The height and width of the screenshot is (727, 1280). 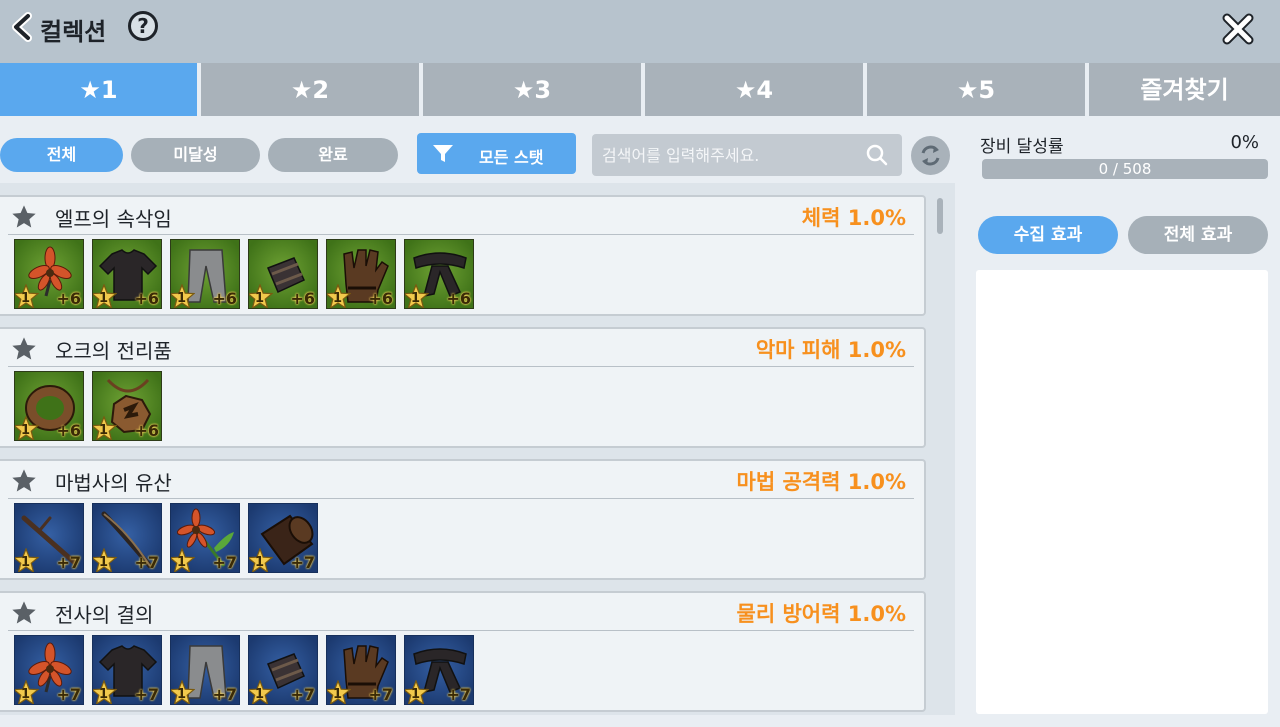 What do you see at coordinates (98, 89) in the screenshot?
I see `tab-star-1: ★1` at bounding box center [98, 89].